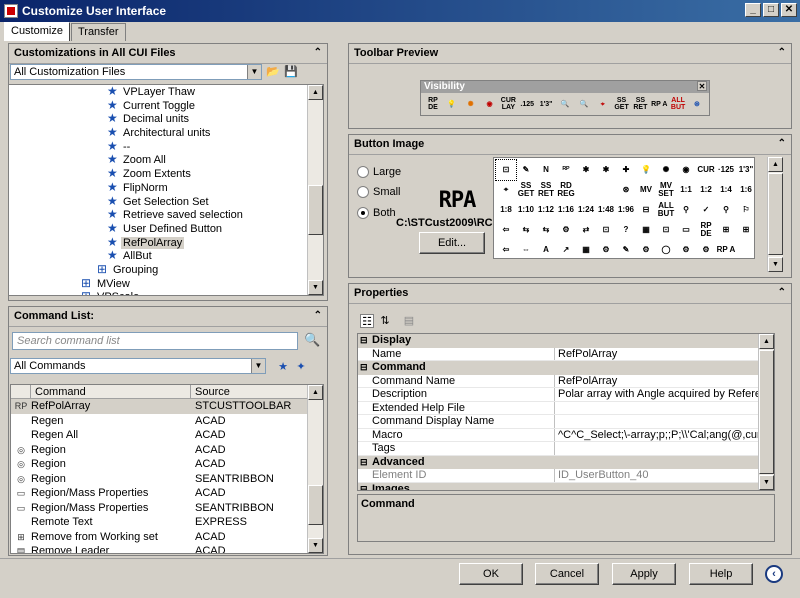 The image size is (800, 598). Describe the element at coordinates (659, 104) in the screenshot. I see `toolbar-button-icon: RP A` at that location.